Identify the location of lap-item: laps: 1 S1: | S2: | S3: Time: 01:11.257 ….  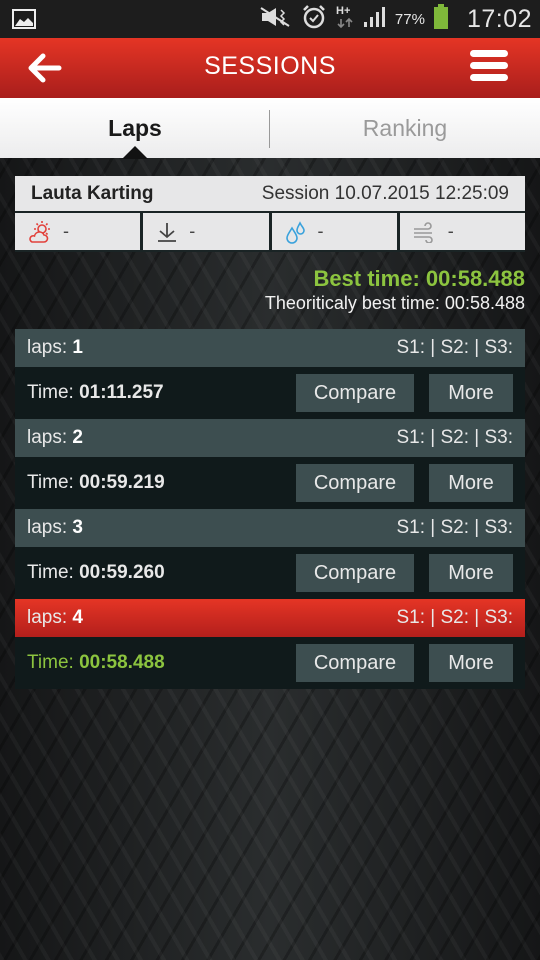
(270, 374).